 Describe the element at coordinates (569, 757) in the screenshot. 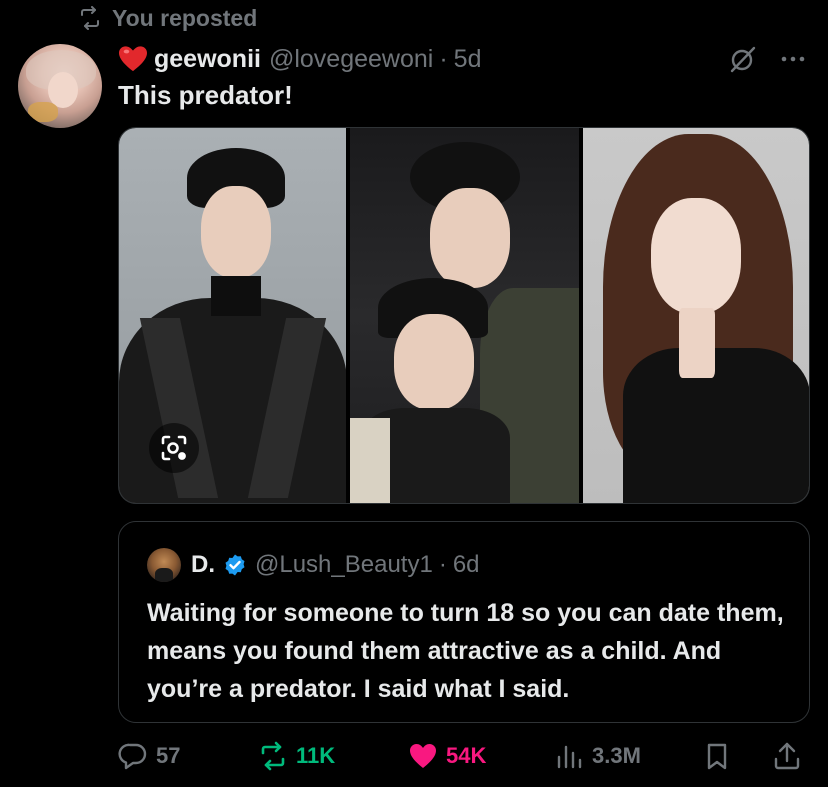

I see `views-icon` at that location.